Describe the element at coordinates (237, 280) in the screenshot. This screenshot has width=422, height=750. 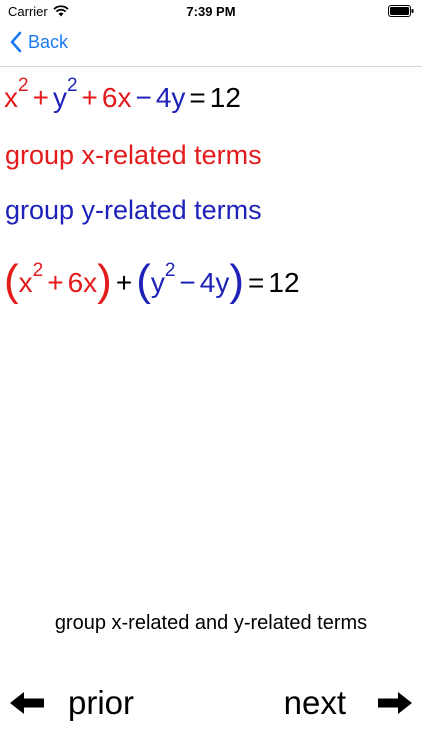
I see `right-paren-y: )` at that location.